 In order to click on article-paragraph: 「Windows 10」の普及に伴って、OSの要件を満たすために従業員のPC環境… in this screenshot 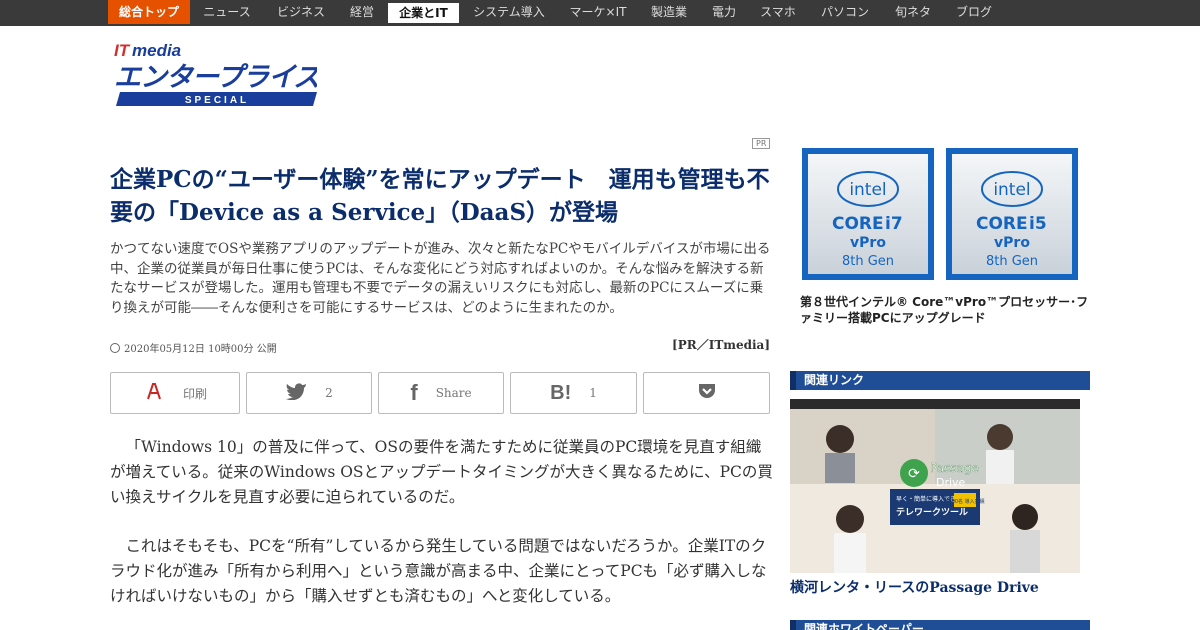, I will do `click(441, 472)`.